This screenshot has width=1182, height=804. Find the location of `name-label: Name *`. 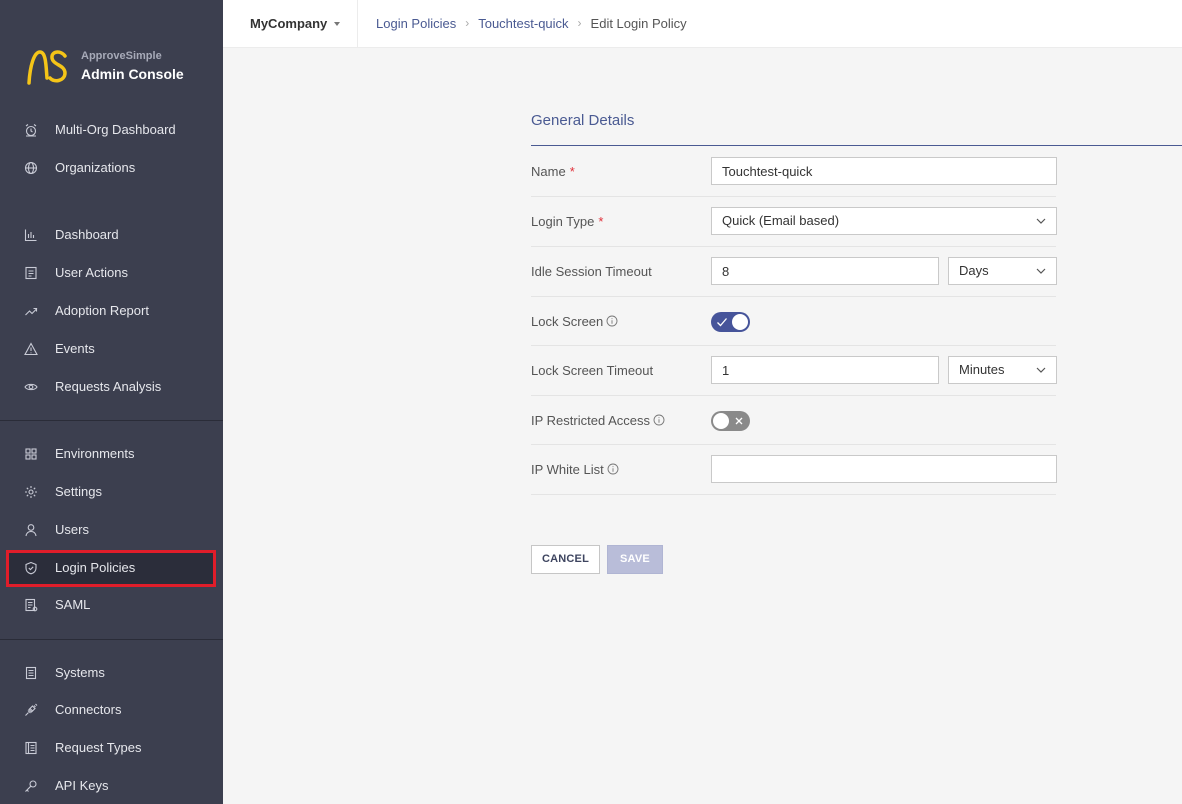

name-label: Name * is located at coordinates (553, 171).